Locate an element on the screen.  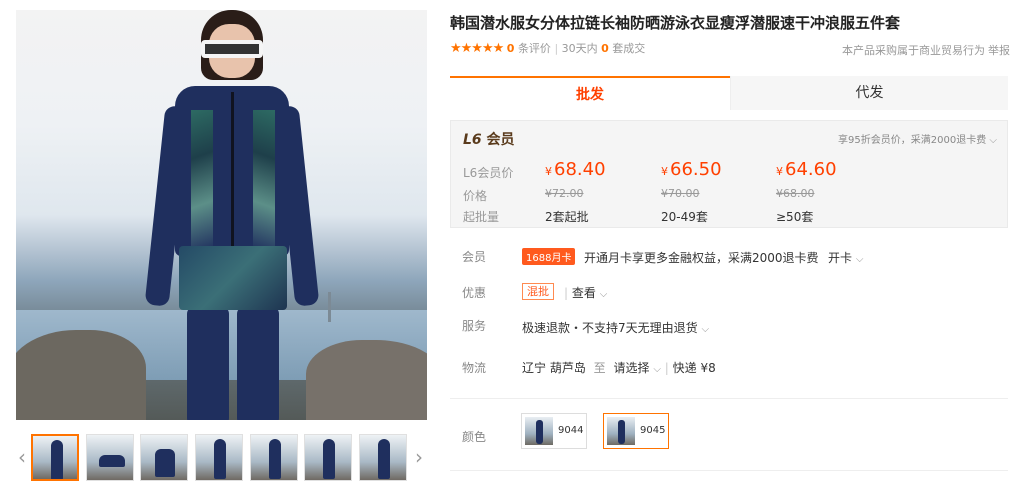
member-benefit-dropdown: 享95折会员价，采满2000退卡费 ⌵ is located at coordinates (917, 138).